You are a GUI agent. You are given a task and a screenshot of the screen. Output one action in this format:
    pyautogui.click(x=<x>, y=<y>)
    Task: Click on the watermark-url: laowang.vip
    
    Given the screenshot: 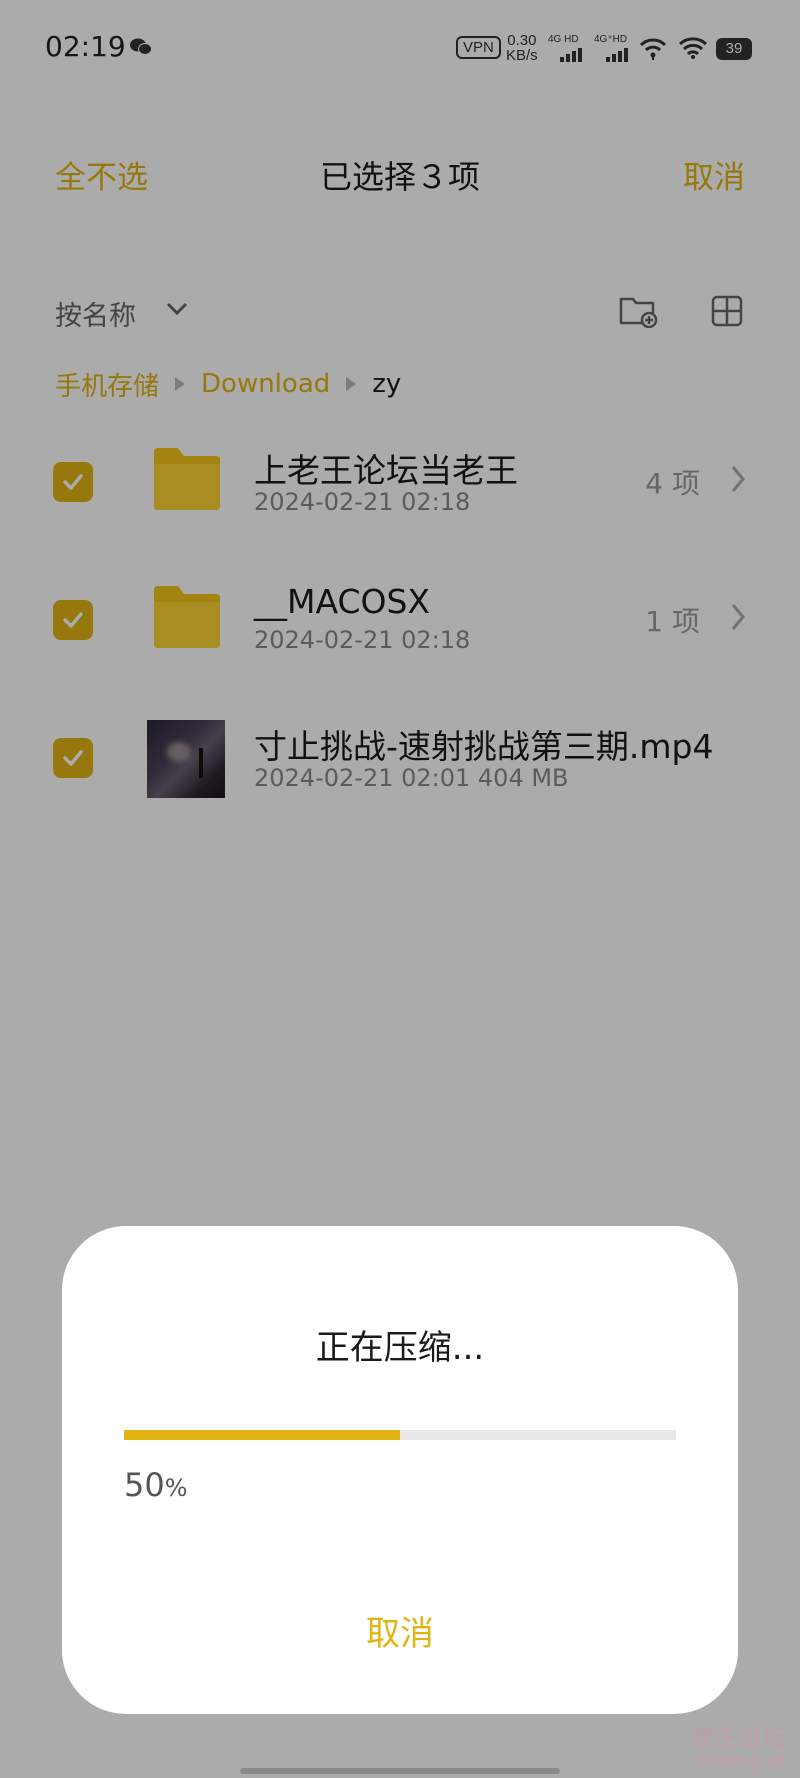 What is the action you would take?
    pyautogui.click(x=741, y=1759)
    